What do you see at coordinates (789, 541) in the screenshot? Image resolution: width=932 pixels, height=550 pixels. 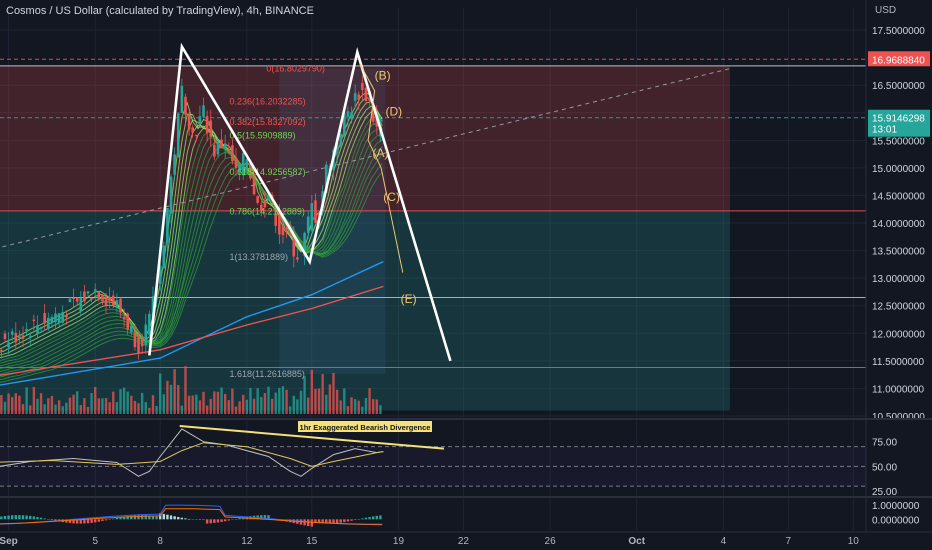 I see `x-tick-label: 7` at bounding box center [789, 541].